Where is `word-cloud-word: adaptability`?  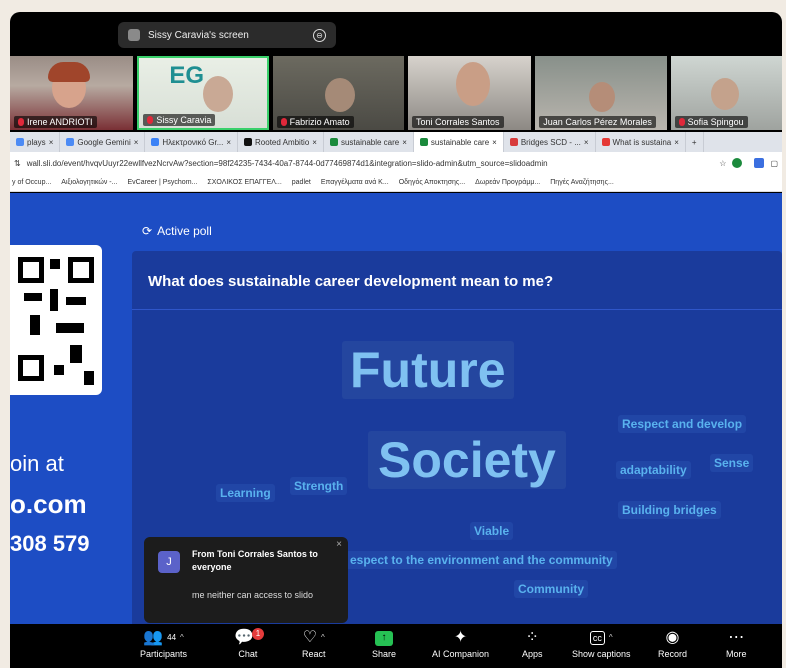 word-cloud-word: adaptability is located at coordinates (653, 470).